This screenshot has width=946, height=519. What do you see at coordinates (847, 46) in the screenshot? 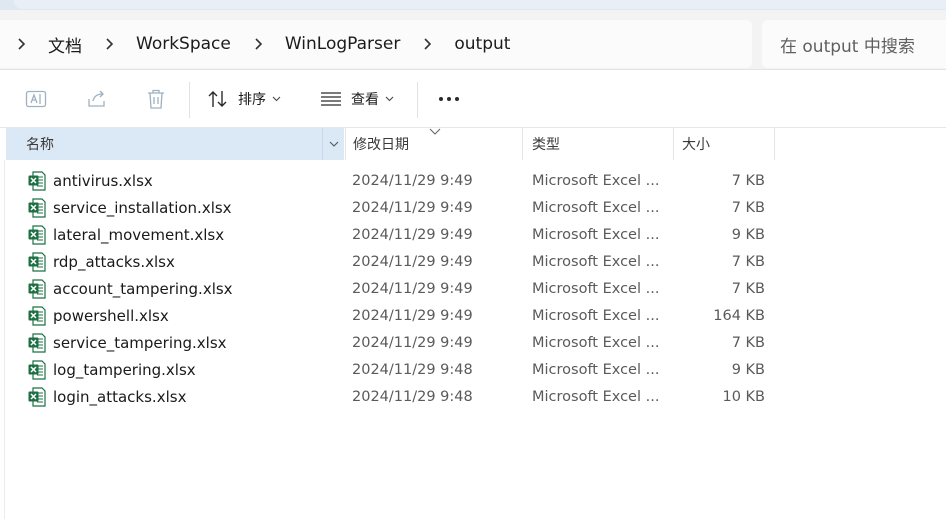
I see `search-placeholder: 在 output 中搜索` at bounding box center [847, 46].